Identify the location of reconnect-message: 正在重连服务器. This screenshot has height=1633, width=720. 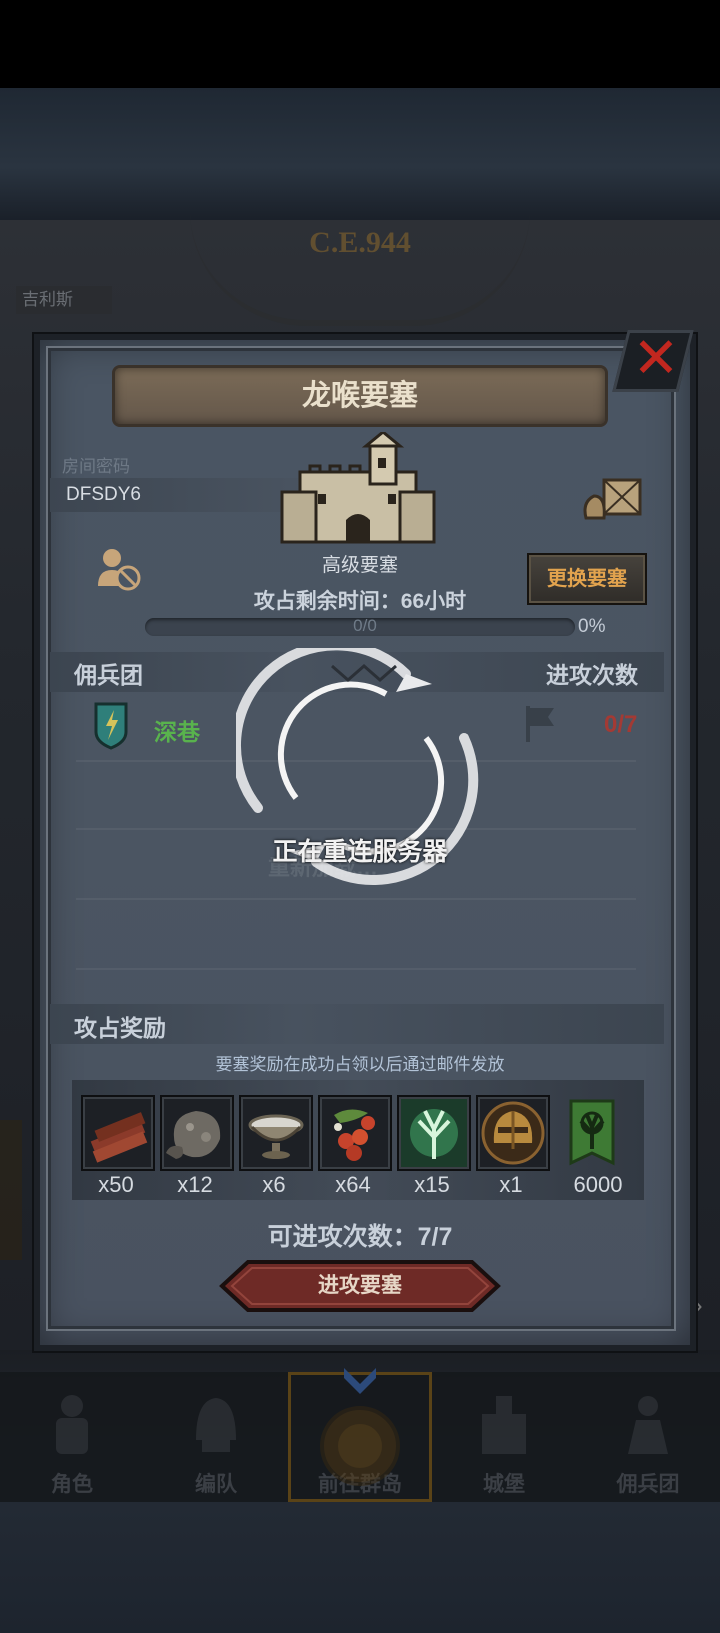
(360, 852).